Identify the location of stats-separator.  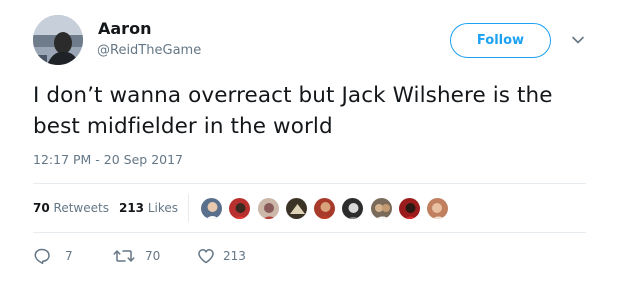
(188, 208).